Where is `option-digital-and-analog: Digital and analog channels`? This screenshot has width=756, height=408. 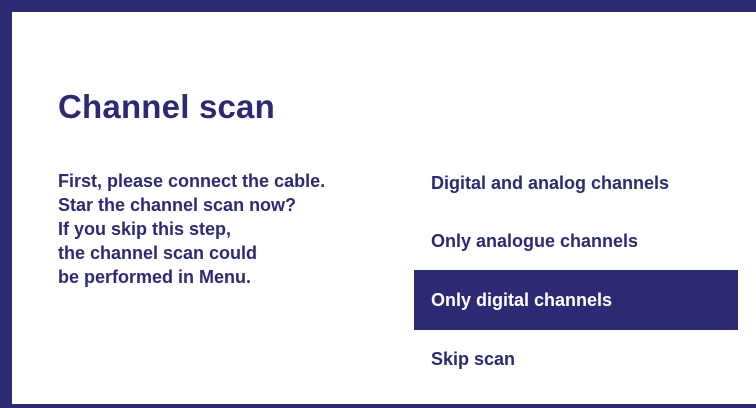
option-digital-and-analog: Digital and analog channels is located at coordinates (576, 183).